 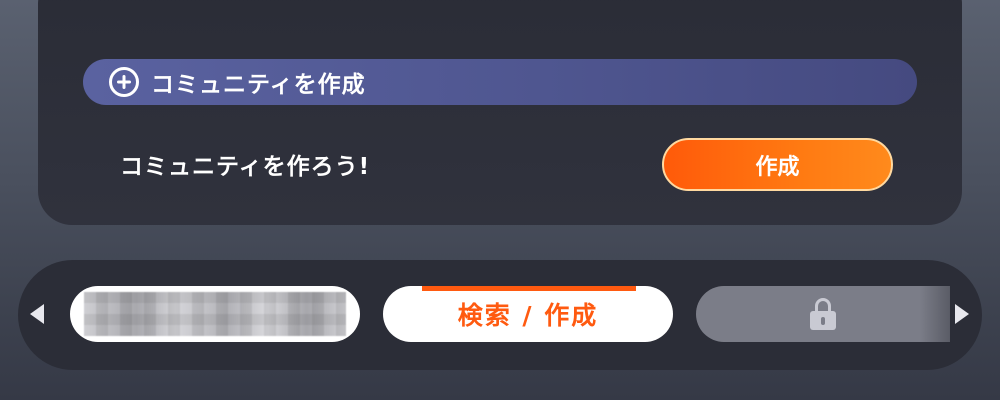 I want to click on create-button: 作成, so click(x=777, y=164).